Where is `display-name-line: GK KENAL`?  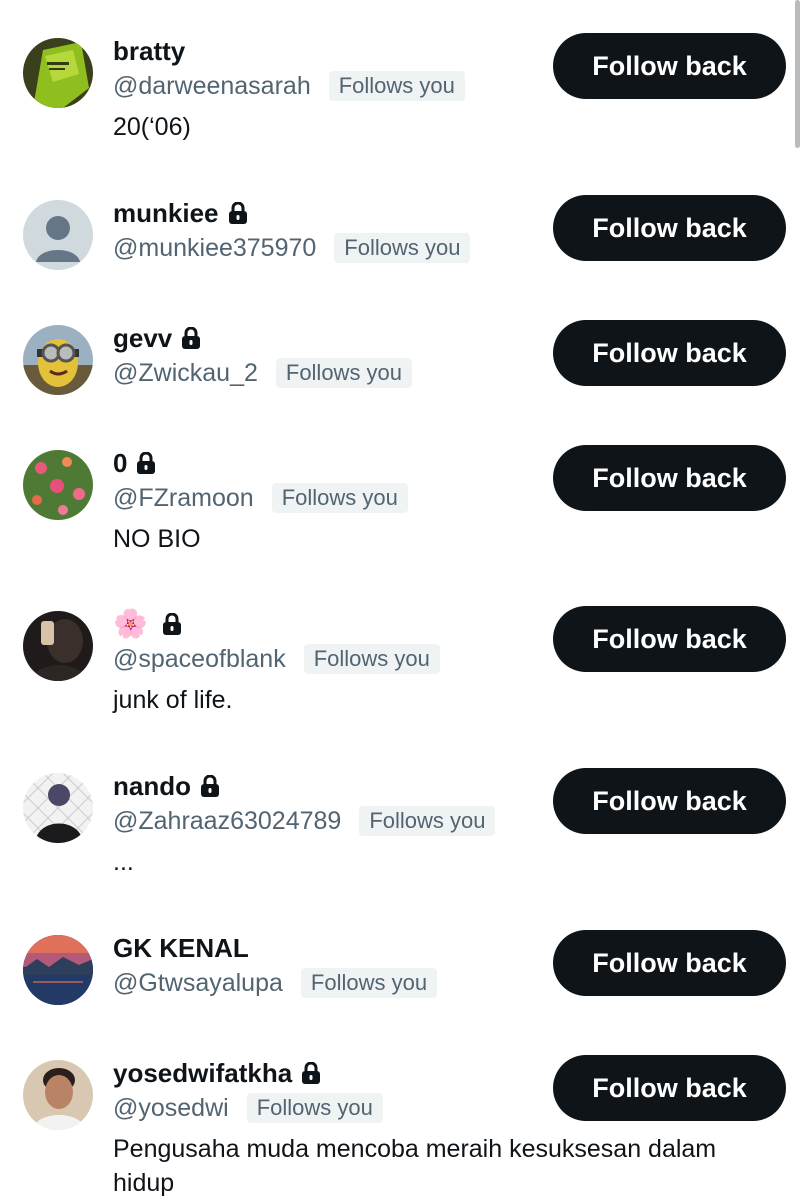
display-name-line: GK KENAL is located at coordinates (181, 948).